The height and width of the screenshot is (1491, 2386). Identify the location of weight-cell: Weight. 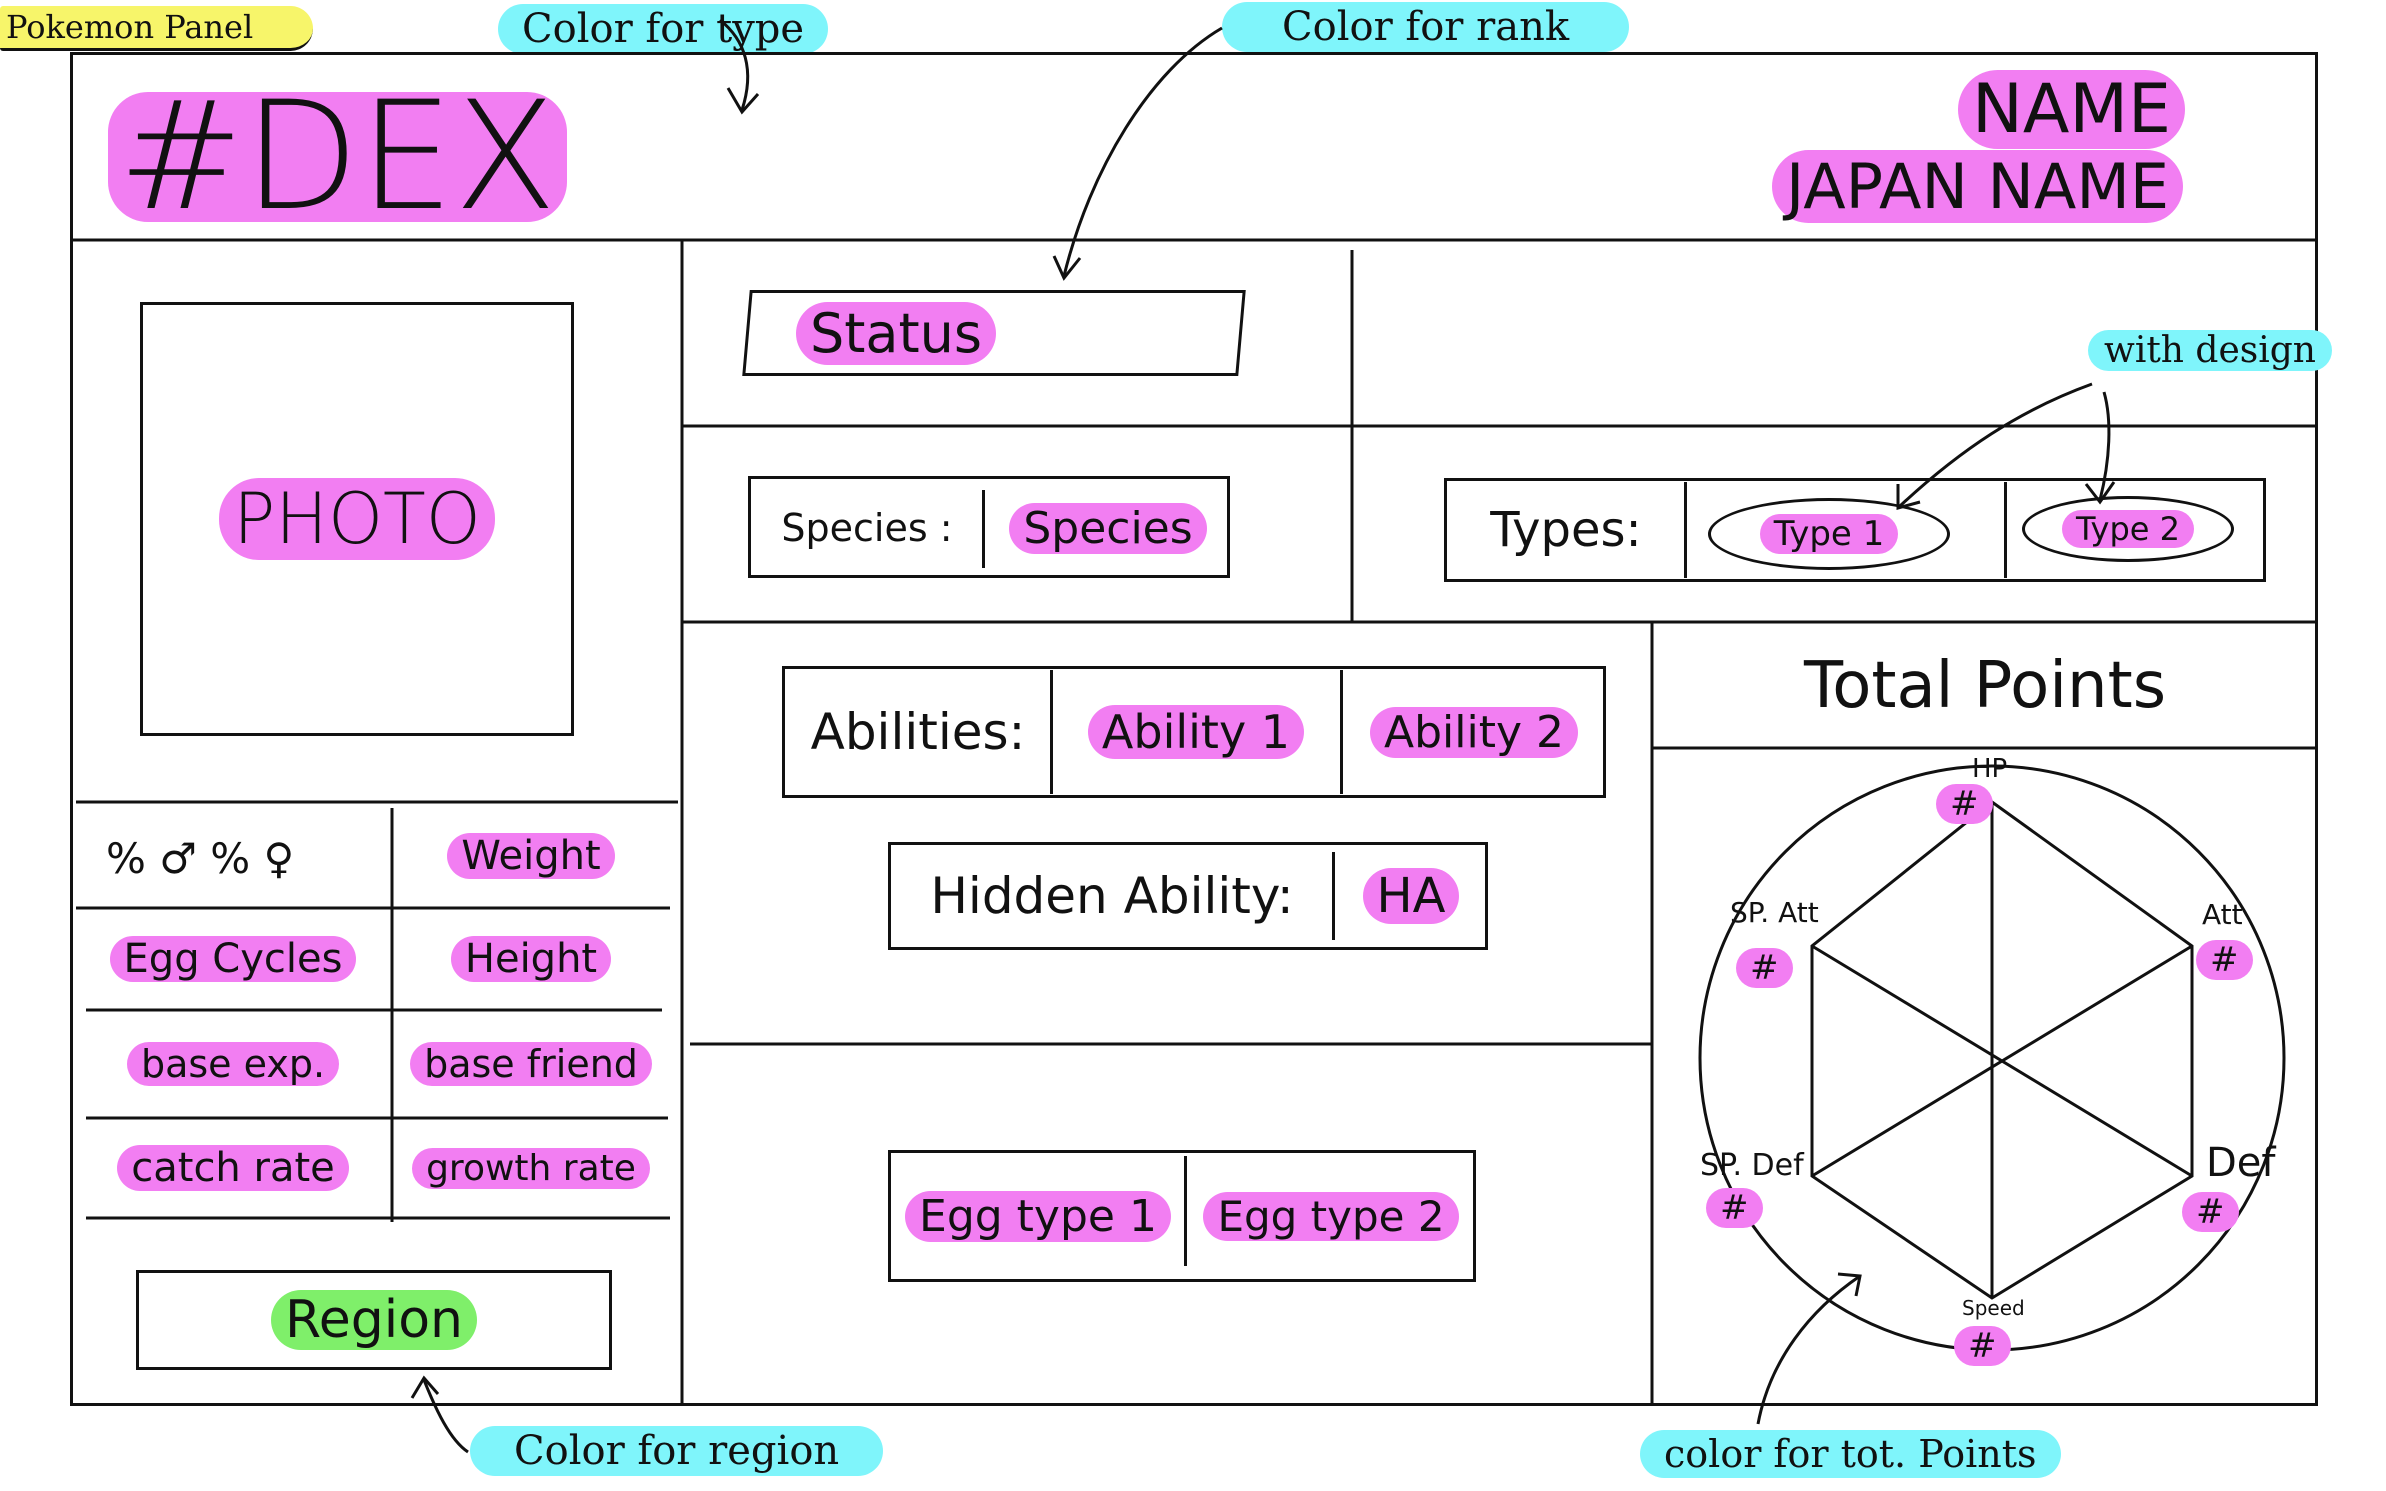
(531, 856).